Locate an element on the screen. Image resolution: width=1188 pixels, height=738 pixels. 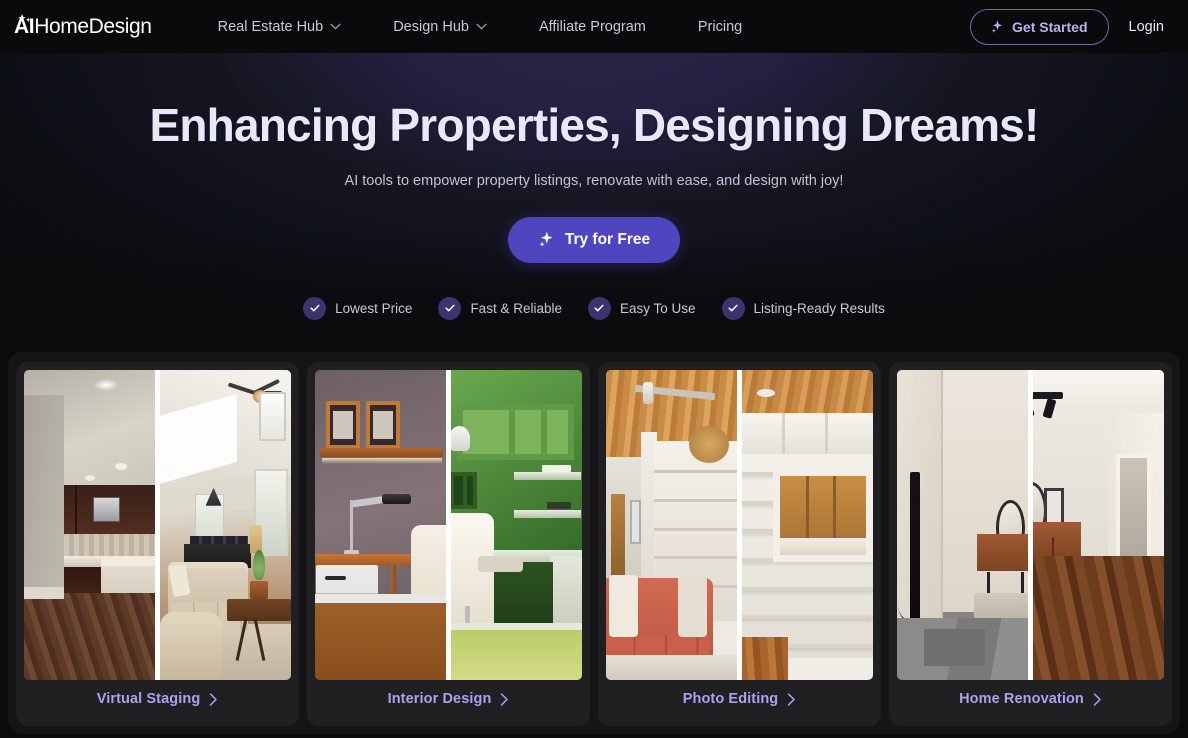
feature-badge-lowest-price: Lowest Price is located at coordinates (358, 308).